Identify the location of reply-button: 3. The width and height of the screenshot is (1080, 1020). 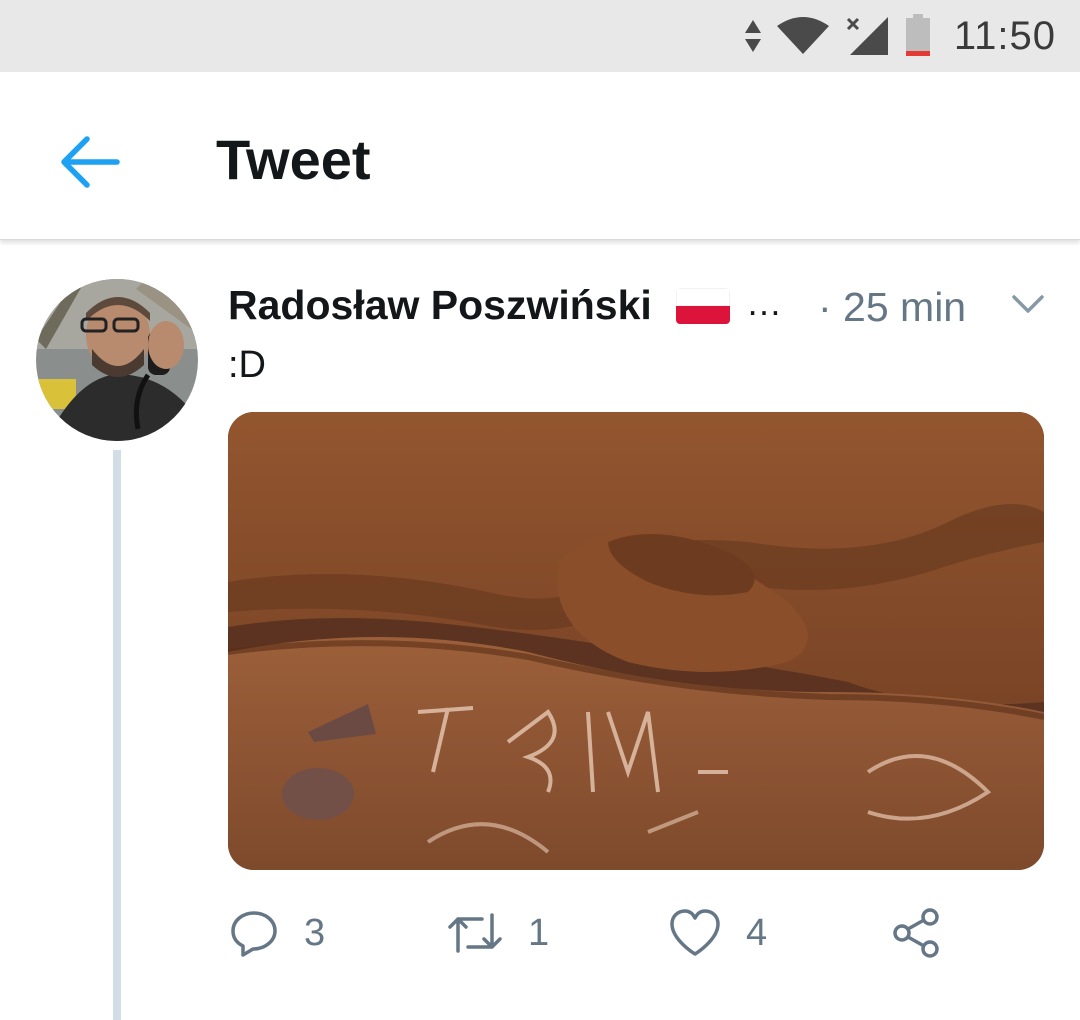
(276, 933).